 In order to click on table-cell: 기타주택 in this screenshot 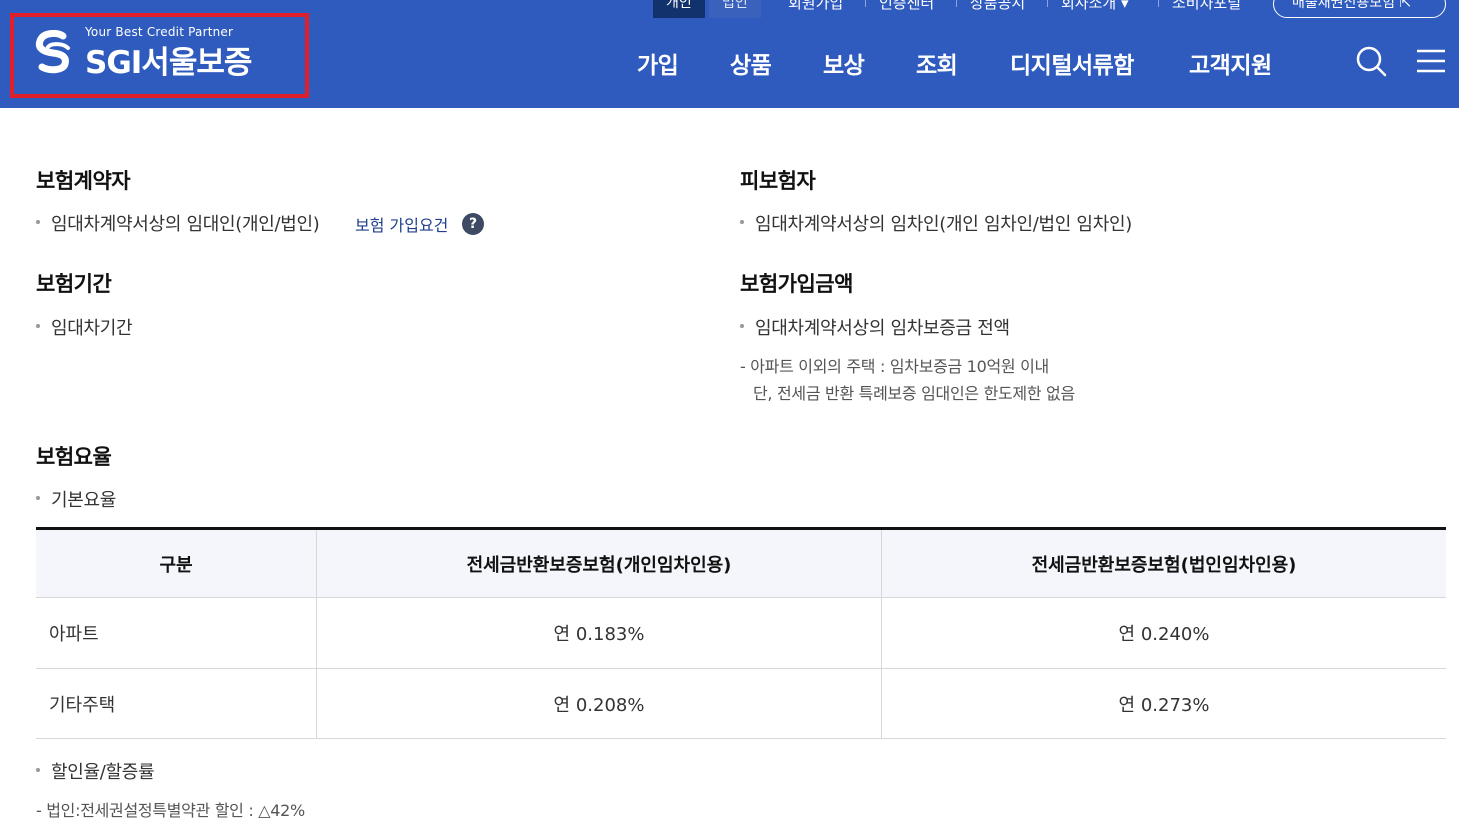, I will do `click(82, 705)`.